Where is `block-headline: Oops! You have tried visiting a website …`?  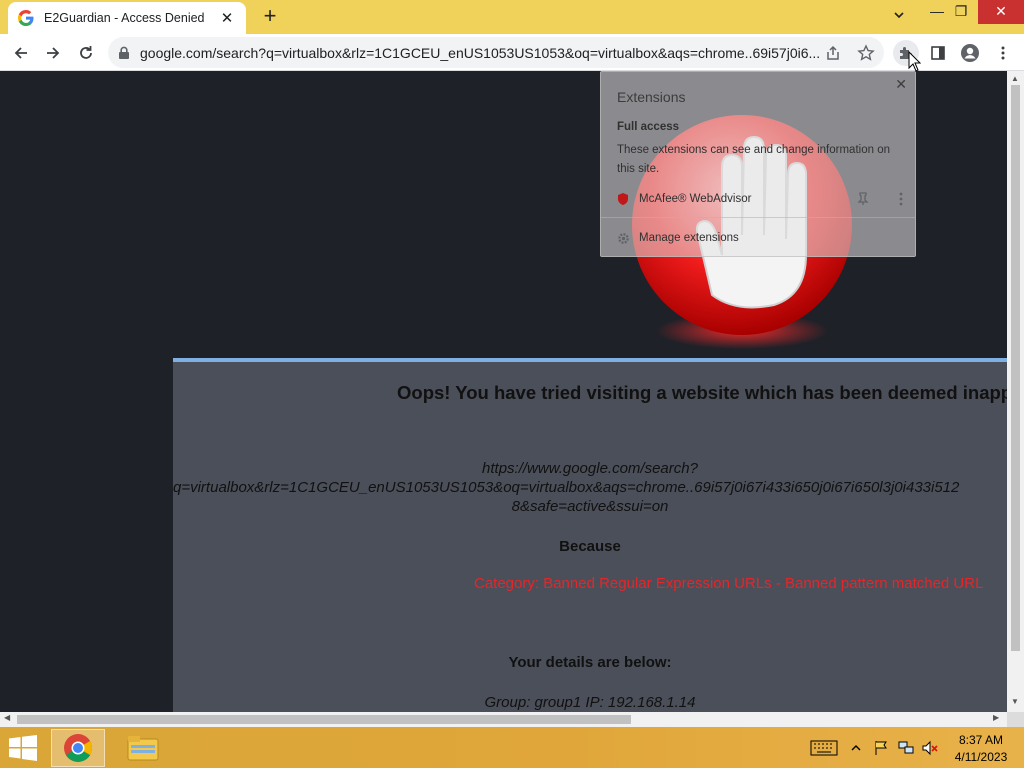
block-headline: Oops! You have tried visiting a website … is located at coordinates (702, 392).